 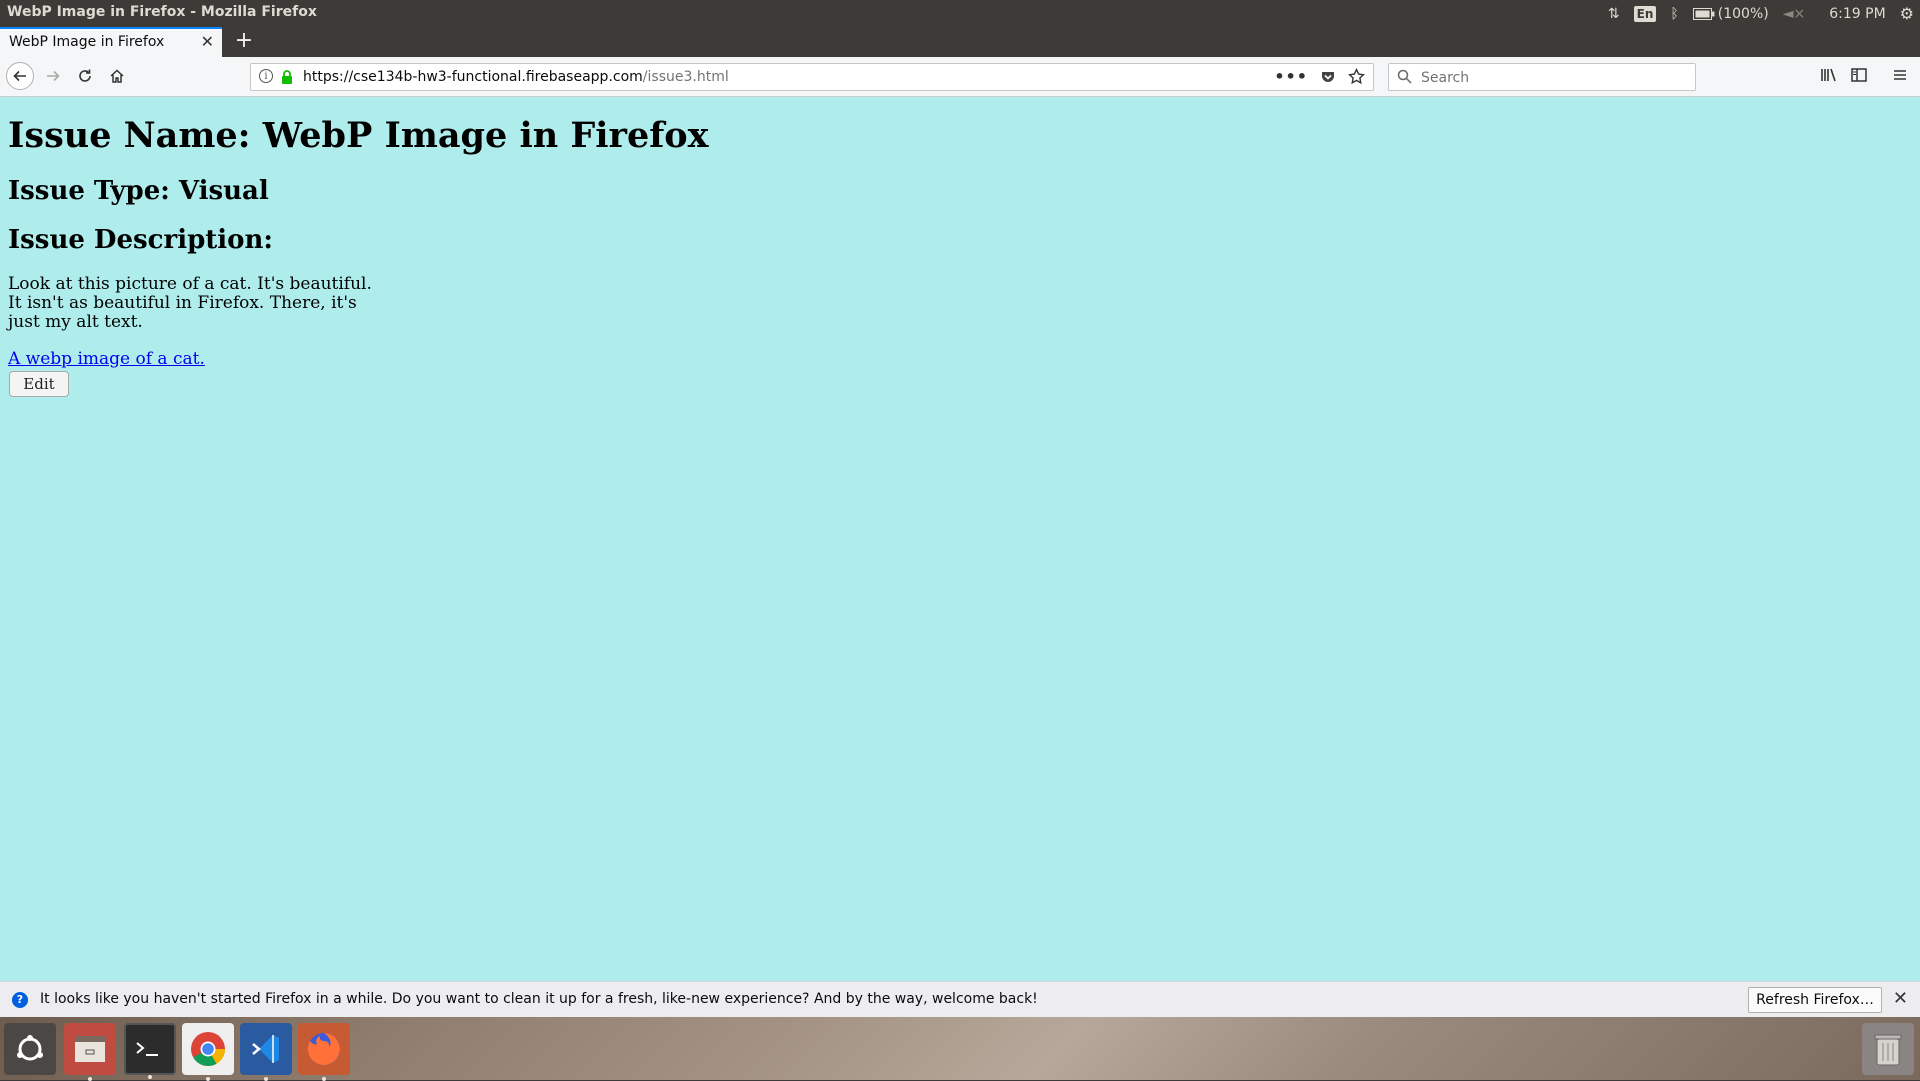 I want to click on clock: 6:19 PM, so click(x=1857, y=14).